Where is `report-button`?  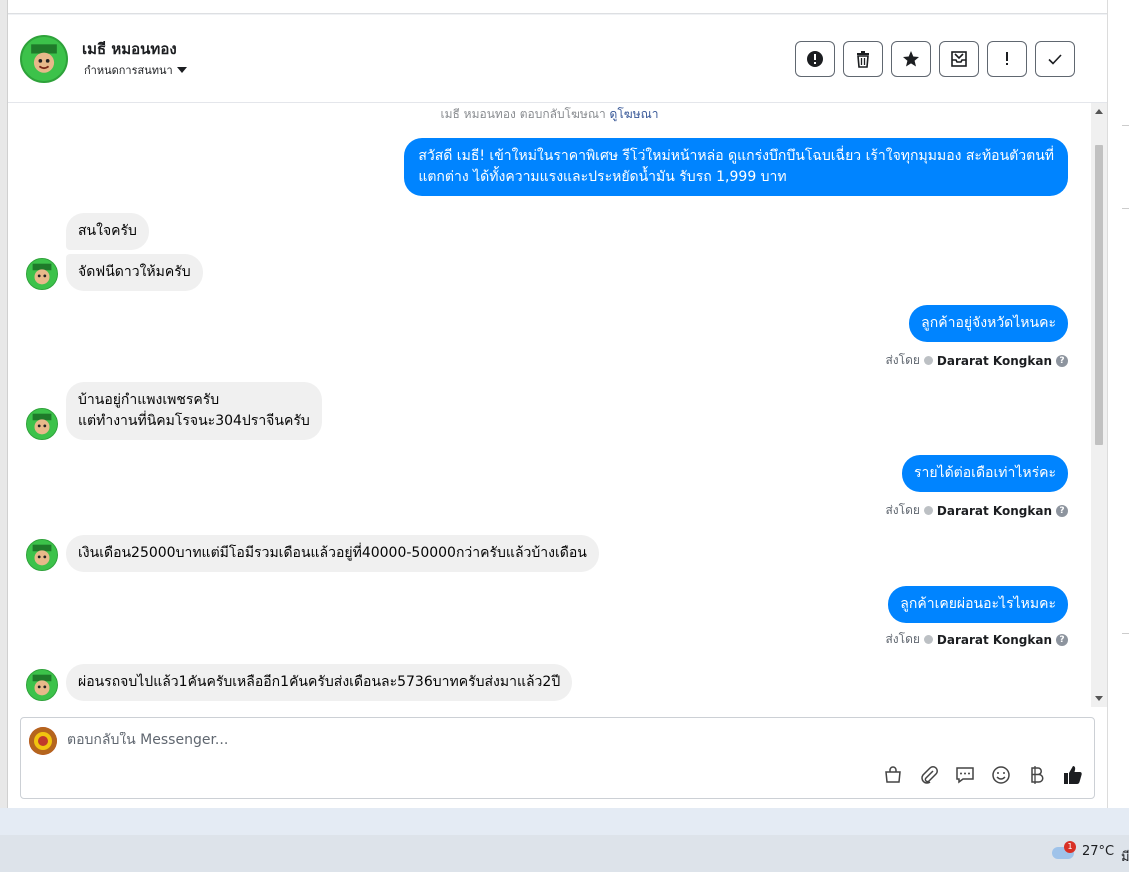
report-button is located at coordinates (815, 59).